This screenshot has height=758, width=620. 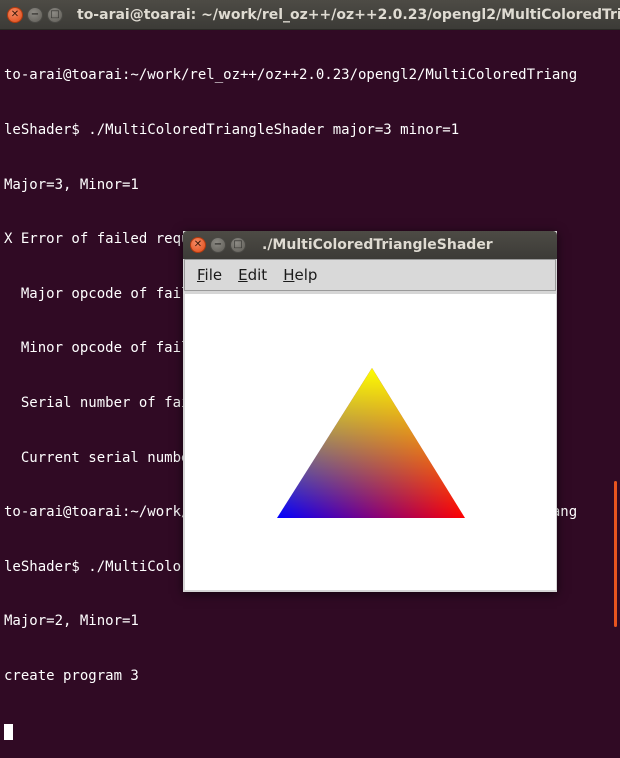 What do you see at coordinates (252, 275) in the screenshot?
I see `menu-edit: Edit` at bounding box center [252, 275].